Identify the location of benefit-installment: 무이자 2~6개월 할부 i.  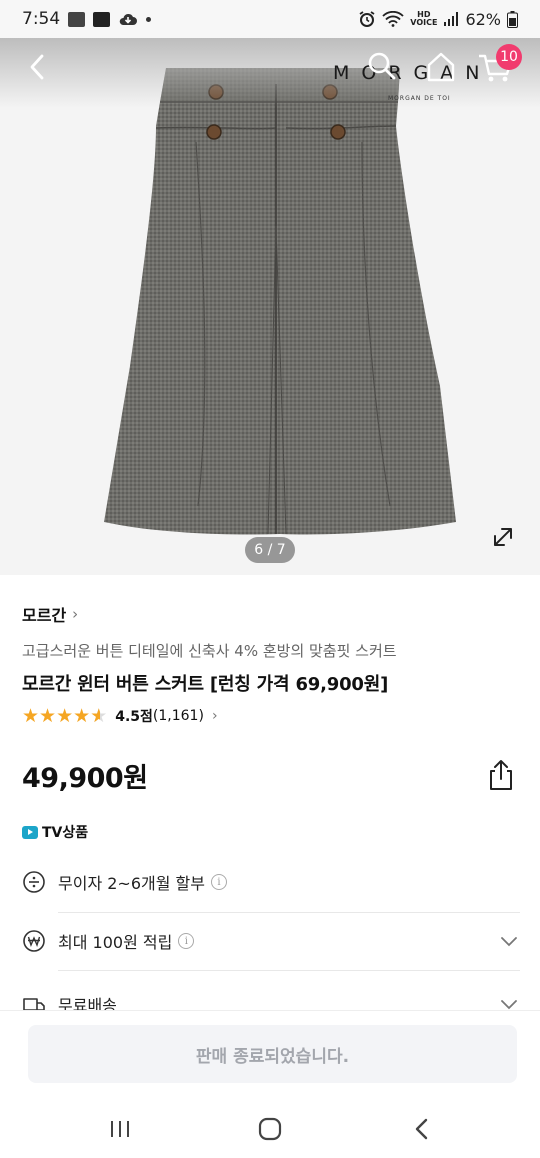
(270, 882).